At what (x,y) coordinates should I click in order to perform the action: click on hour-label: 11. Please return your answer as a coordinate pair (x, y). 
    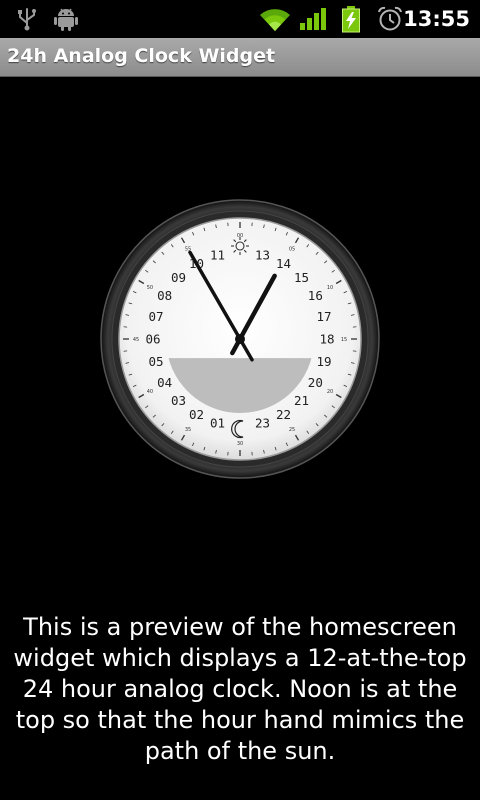
    Looking at the image, I should click on (217, 254).